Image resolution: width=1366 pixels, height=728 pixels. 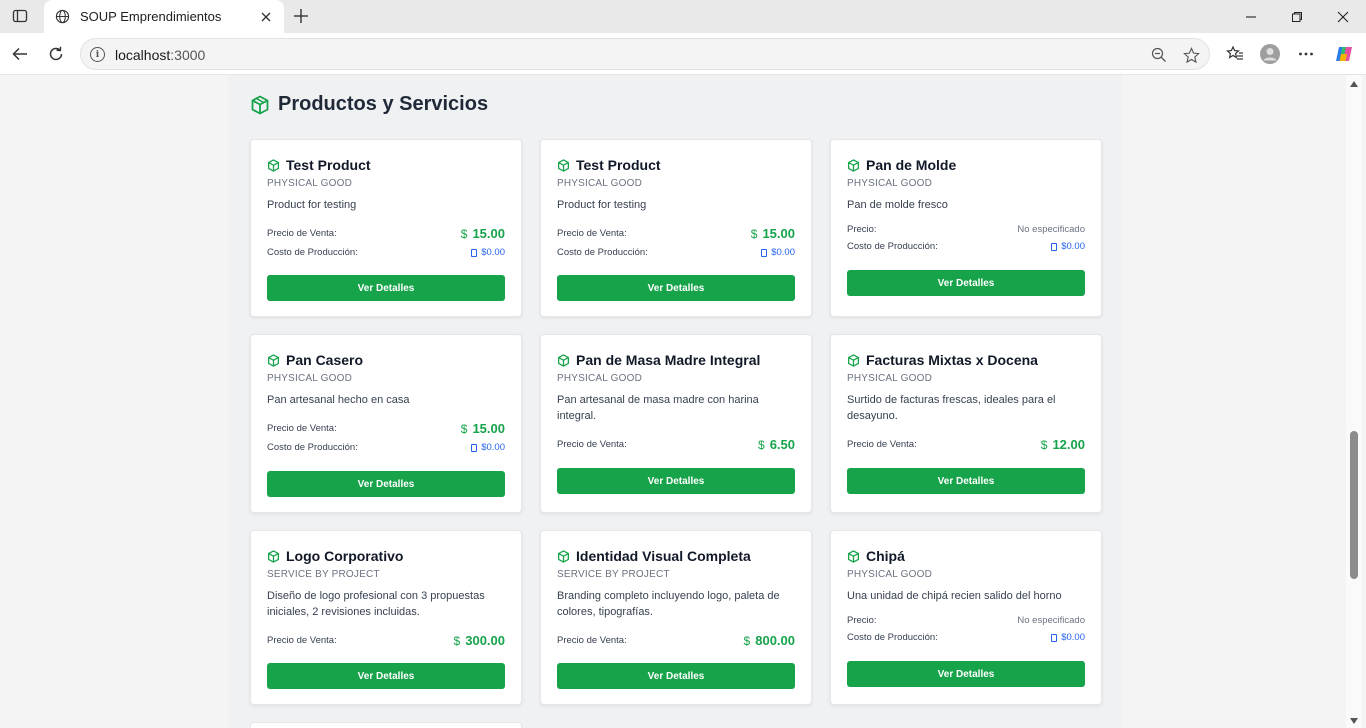 What do you see at coordinates (602, 205) in the screenshot?
I see `product-description: Product for testing` at bounding box center [602, 205].